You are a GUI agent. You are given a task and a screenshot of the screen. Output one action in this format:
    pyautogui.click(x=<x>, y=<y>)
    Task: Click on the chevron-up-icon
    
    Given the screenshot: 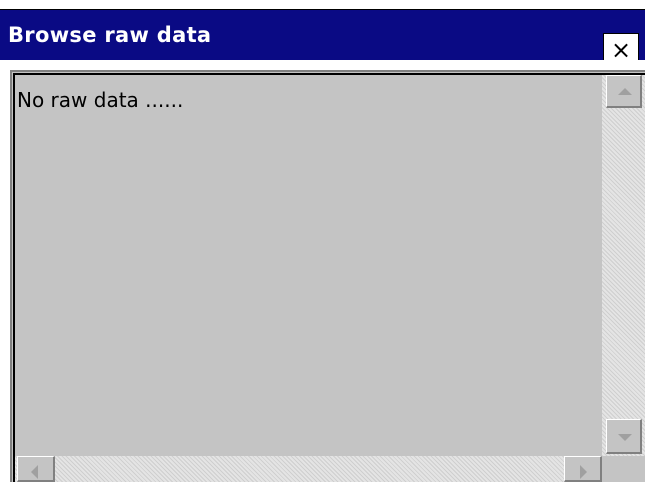 What is the action you would take?
    pyautogui.click(x=625, y=91)
    